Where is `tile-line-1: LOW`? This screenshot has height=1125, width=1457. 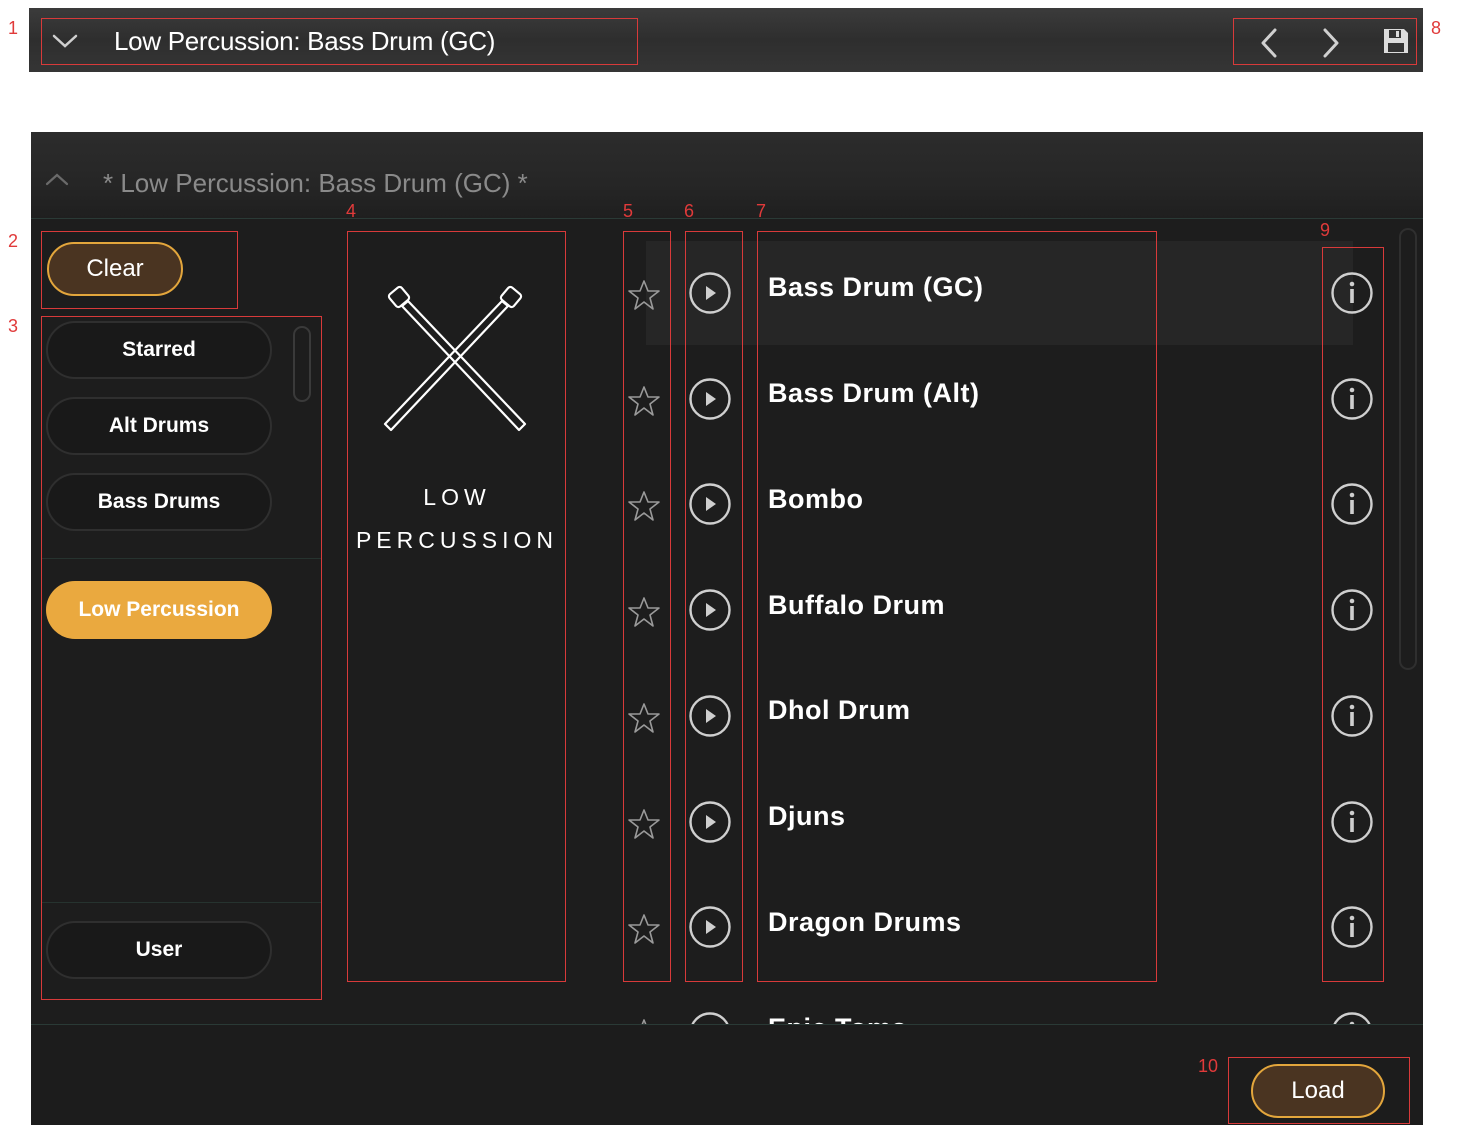
tile-line-1: LOW is located at coordinates (457, 497).